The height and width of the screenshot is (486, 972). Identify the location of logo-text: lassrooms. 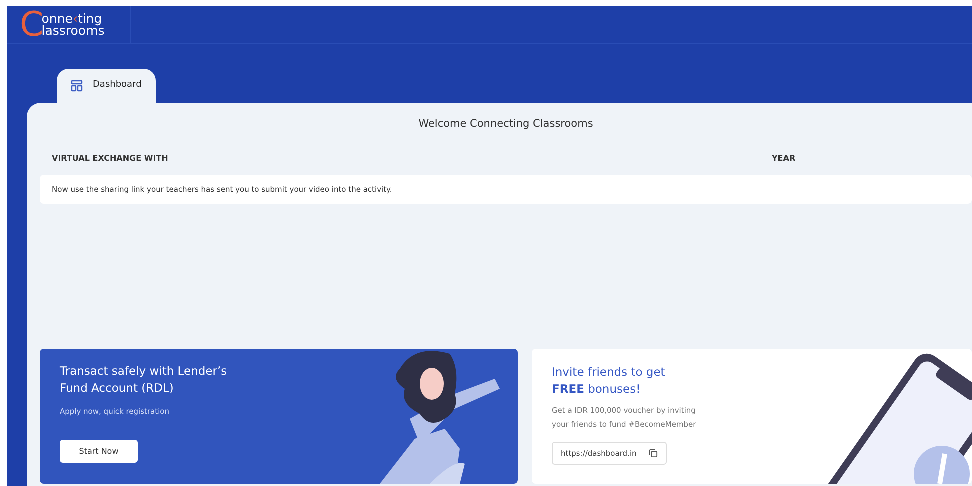
(73, 30).